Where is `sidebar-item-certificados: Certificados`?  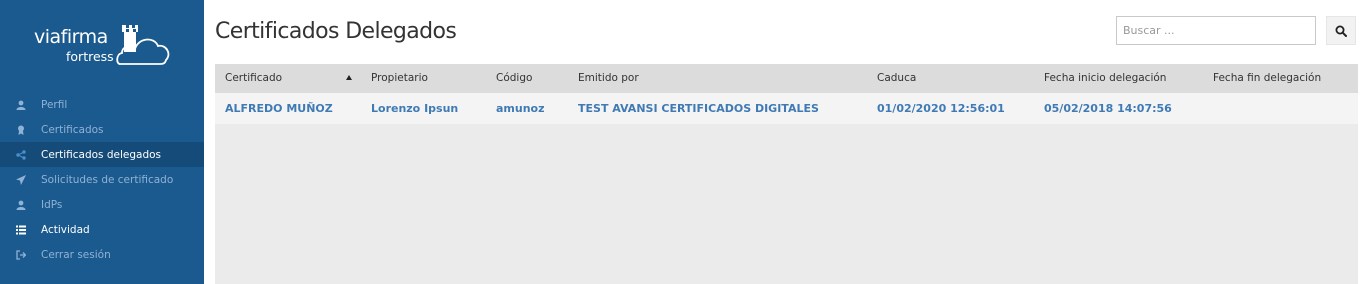 sidebar-item-certificados: Certificados is located at coordinates (102, 129).